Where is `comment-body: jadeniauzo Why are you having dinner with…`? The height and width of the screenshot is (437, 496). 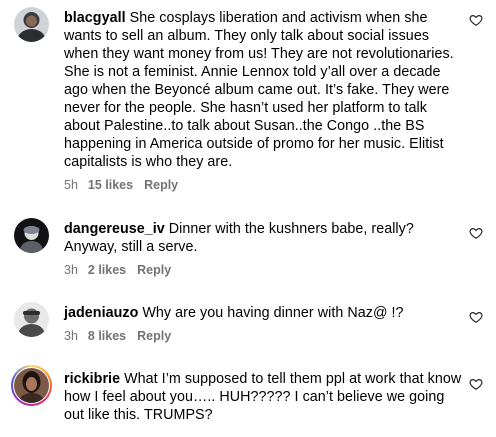
comment-body: jadeniauzo Why are you having dinner with… is located at coordinates (264, 313).